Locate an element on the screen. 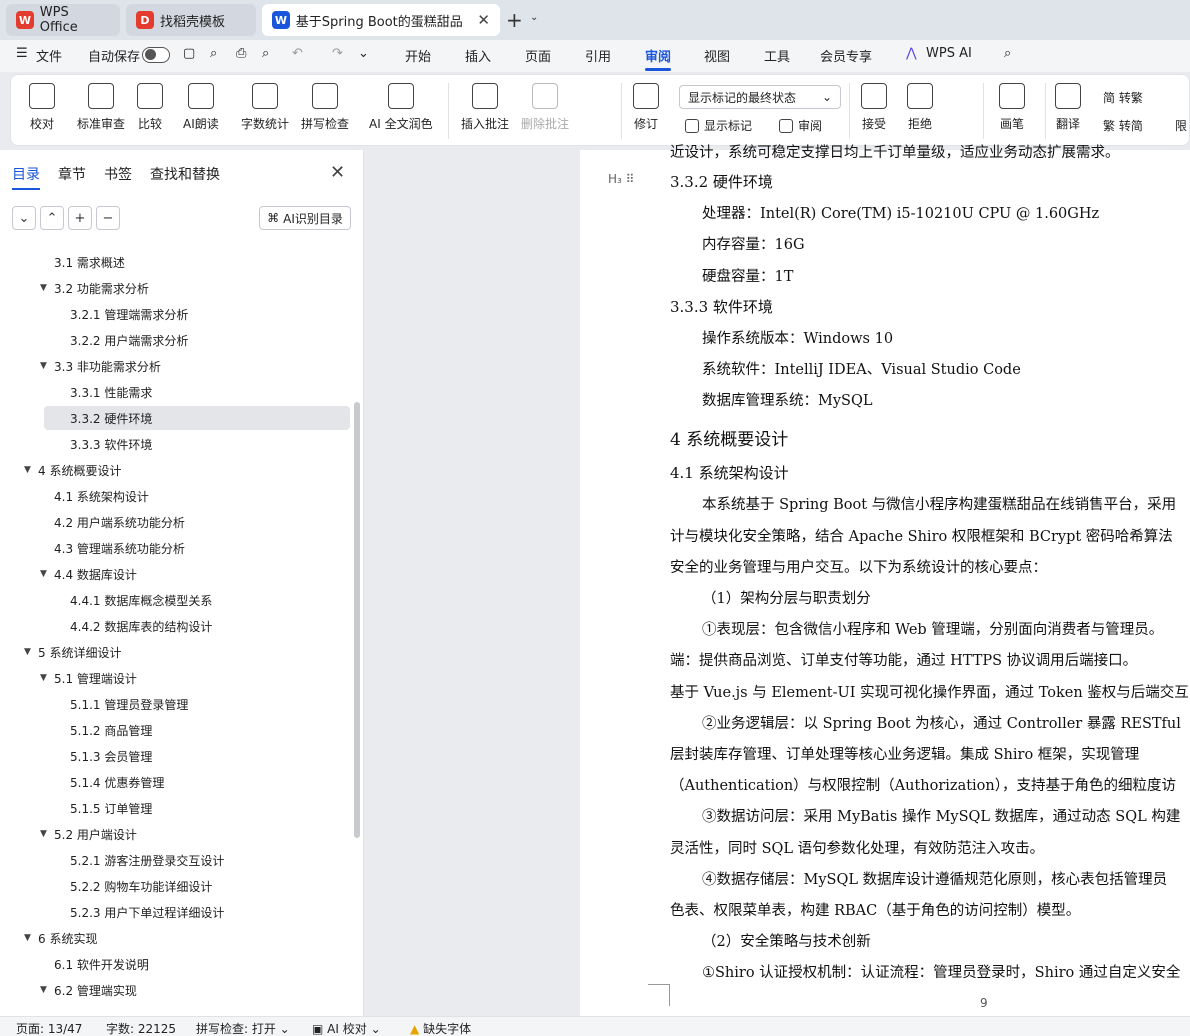 The image size is (1190, 1036). missing-font-status: ▲ 缺失字体 is located at coordinates (440, 1028).